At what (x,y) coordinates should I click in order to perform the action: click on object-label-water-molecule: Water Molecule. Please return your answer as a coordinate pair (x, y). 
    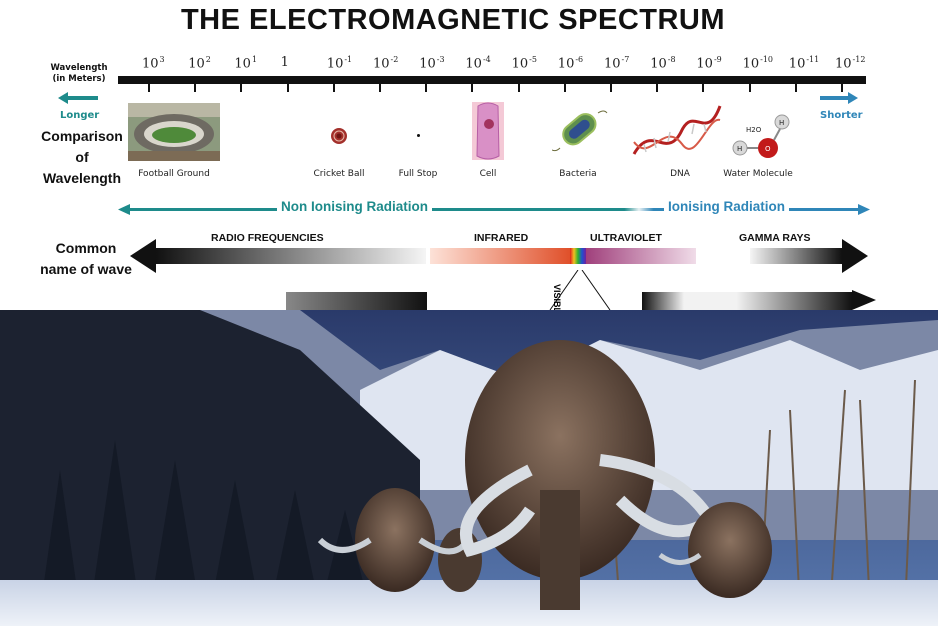
    Looking at the image, I should click on (758, 174).